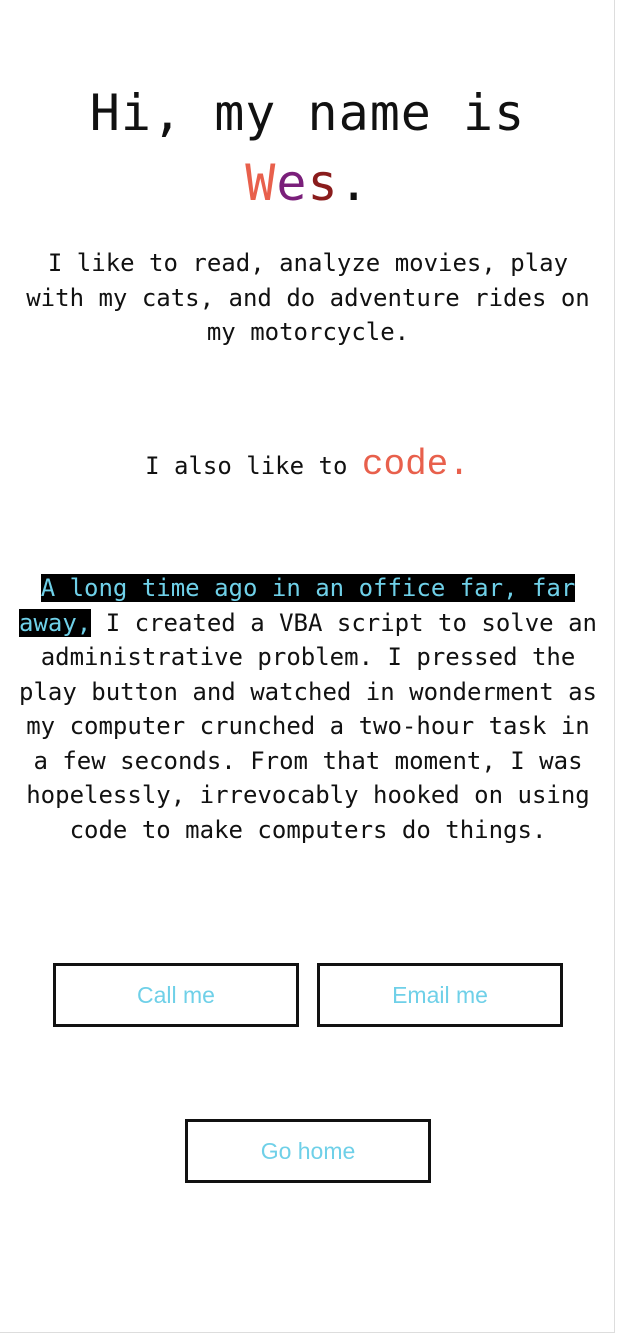 The width and height of the screenshot is (620, 1336). I want to click on name-letter-s: s, so click(323, 183).